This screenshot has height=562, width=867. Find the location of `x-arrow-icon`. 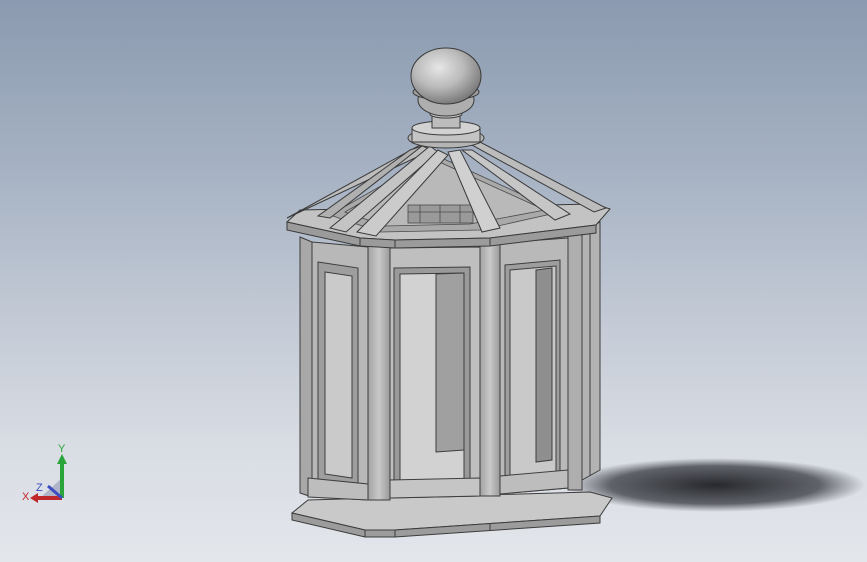

x-arrow-icon is located at coordinates (34, 498).